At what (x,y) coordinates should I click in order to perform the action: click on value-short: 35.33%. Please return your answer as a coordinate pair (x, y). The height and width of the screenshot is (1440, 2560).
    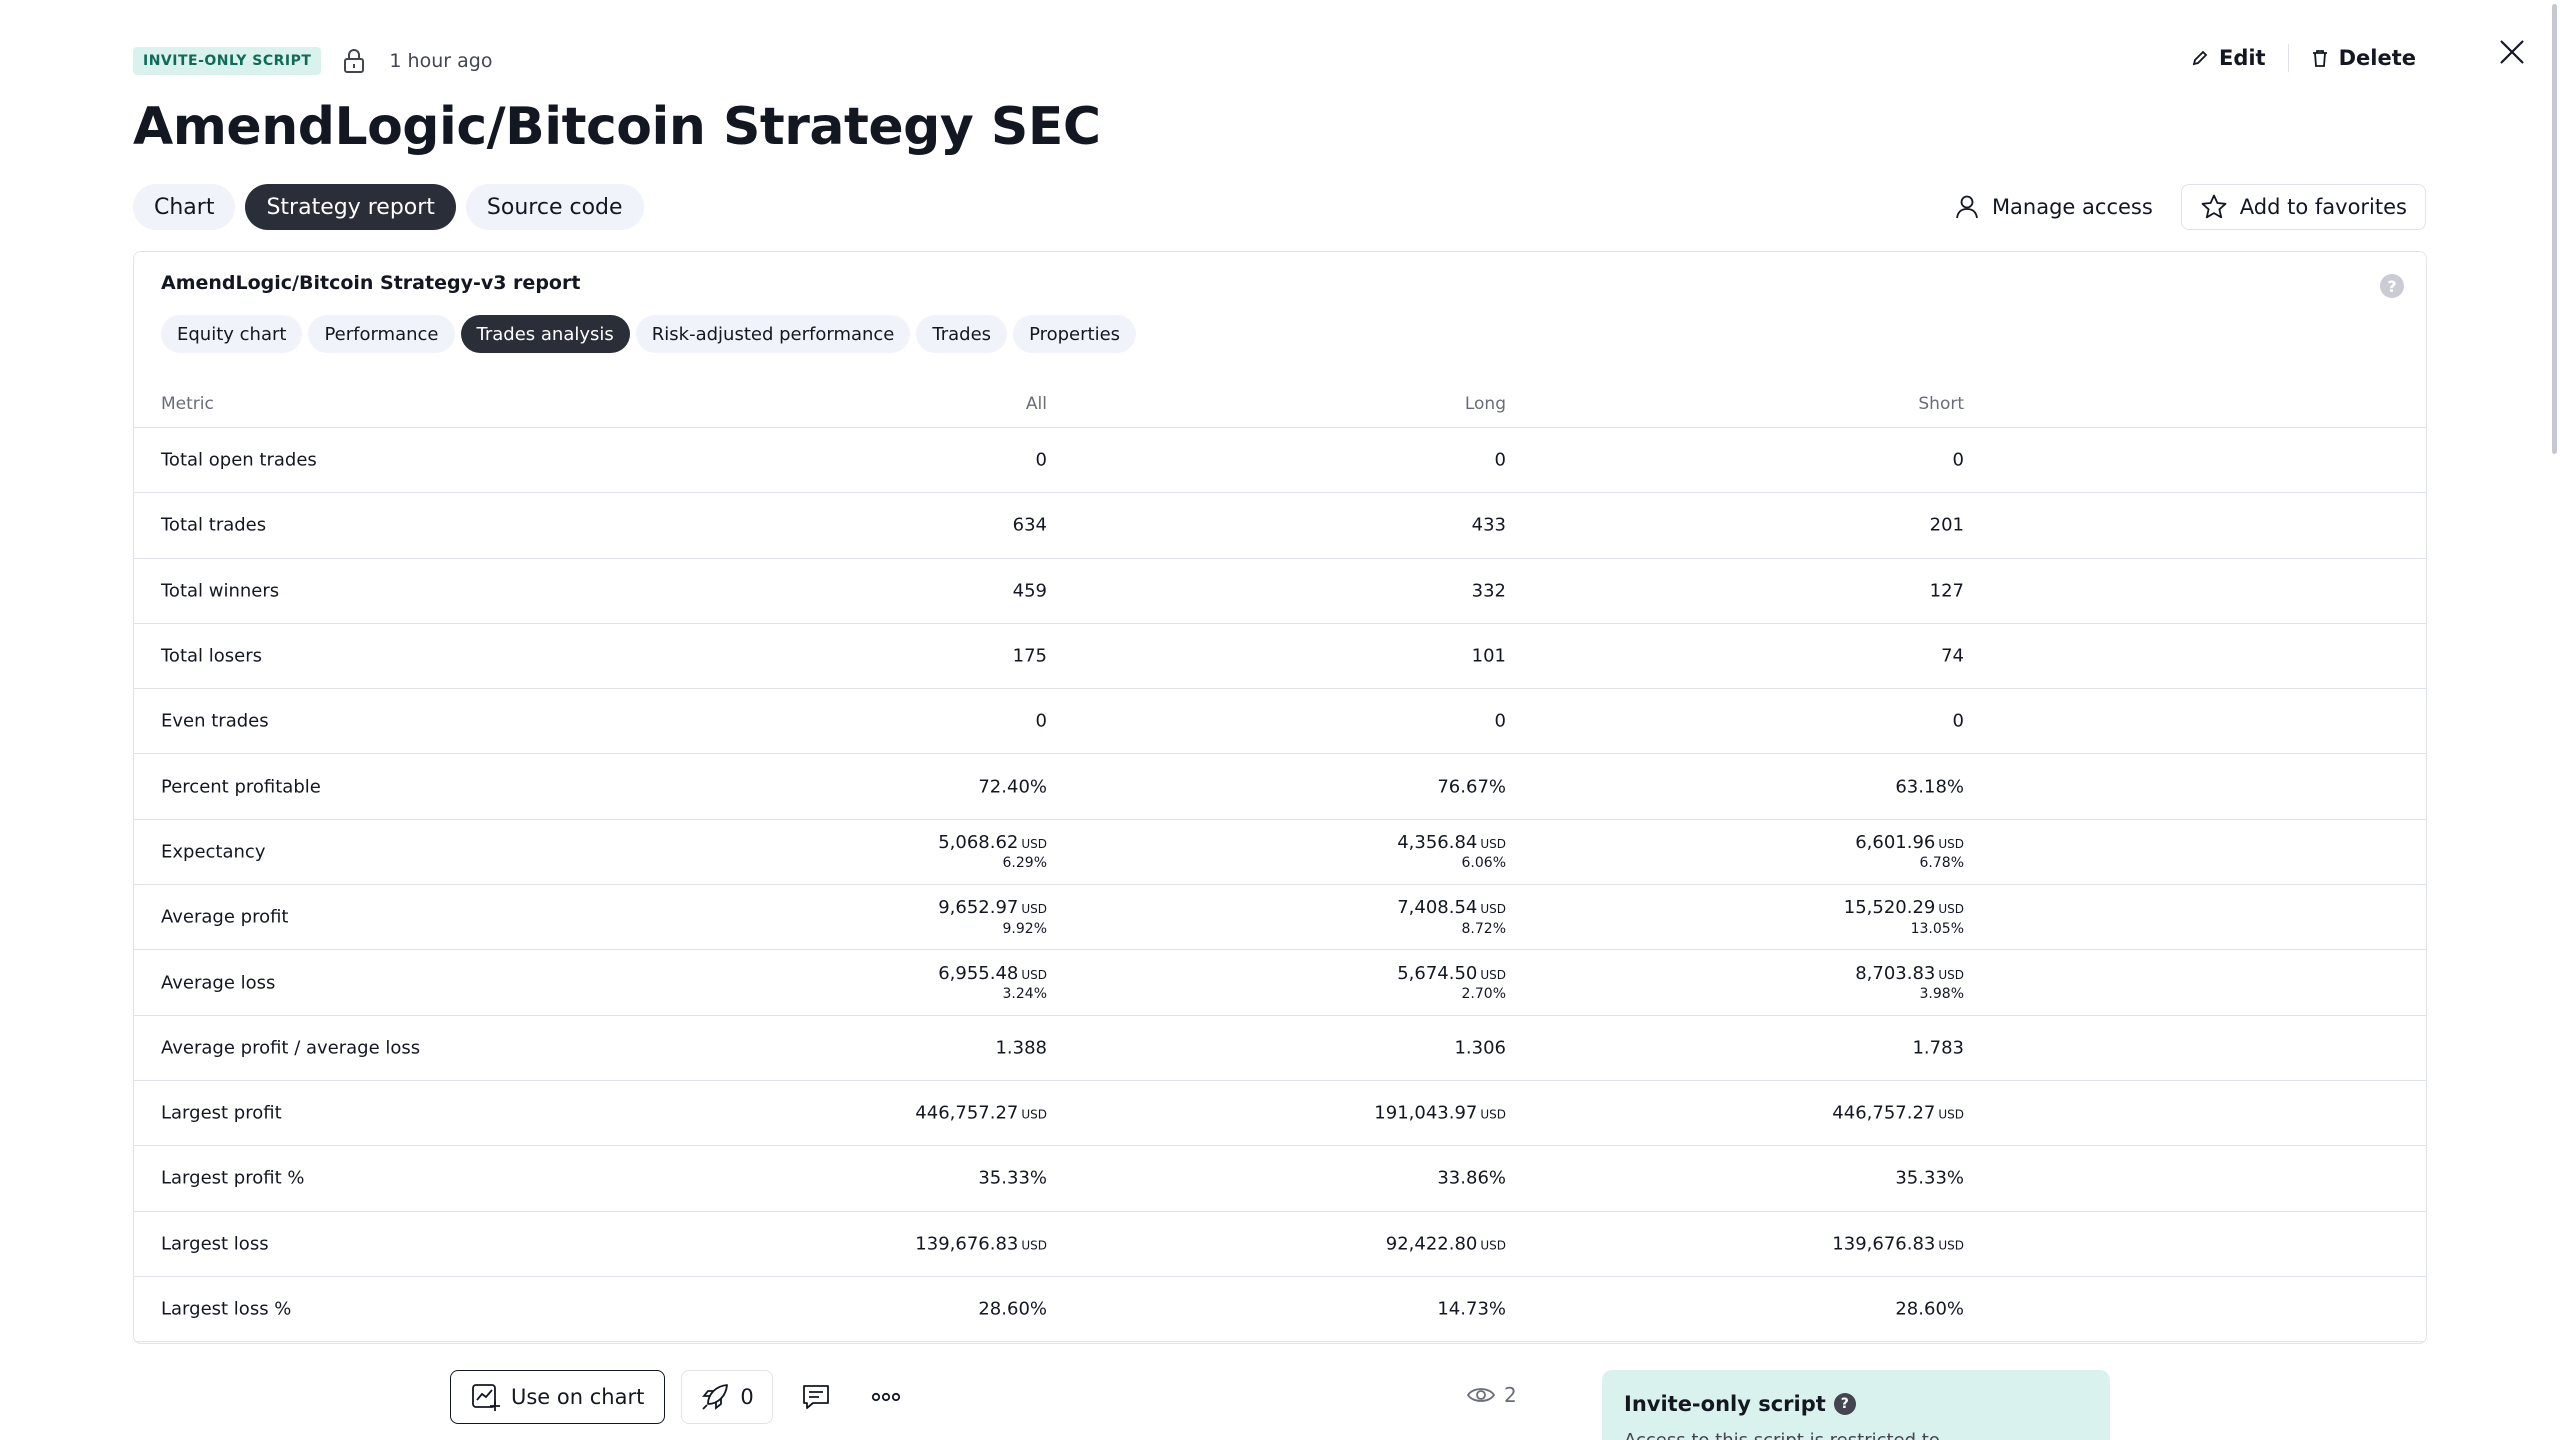
    Looking at the image, I should click on (1929, 1178).